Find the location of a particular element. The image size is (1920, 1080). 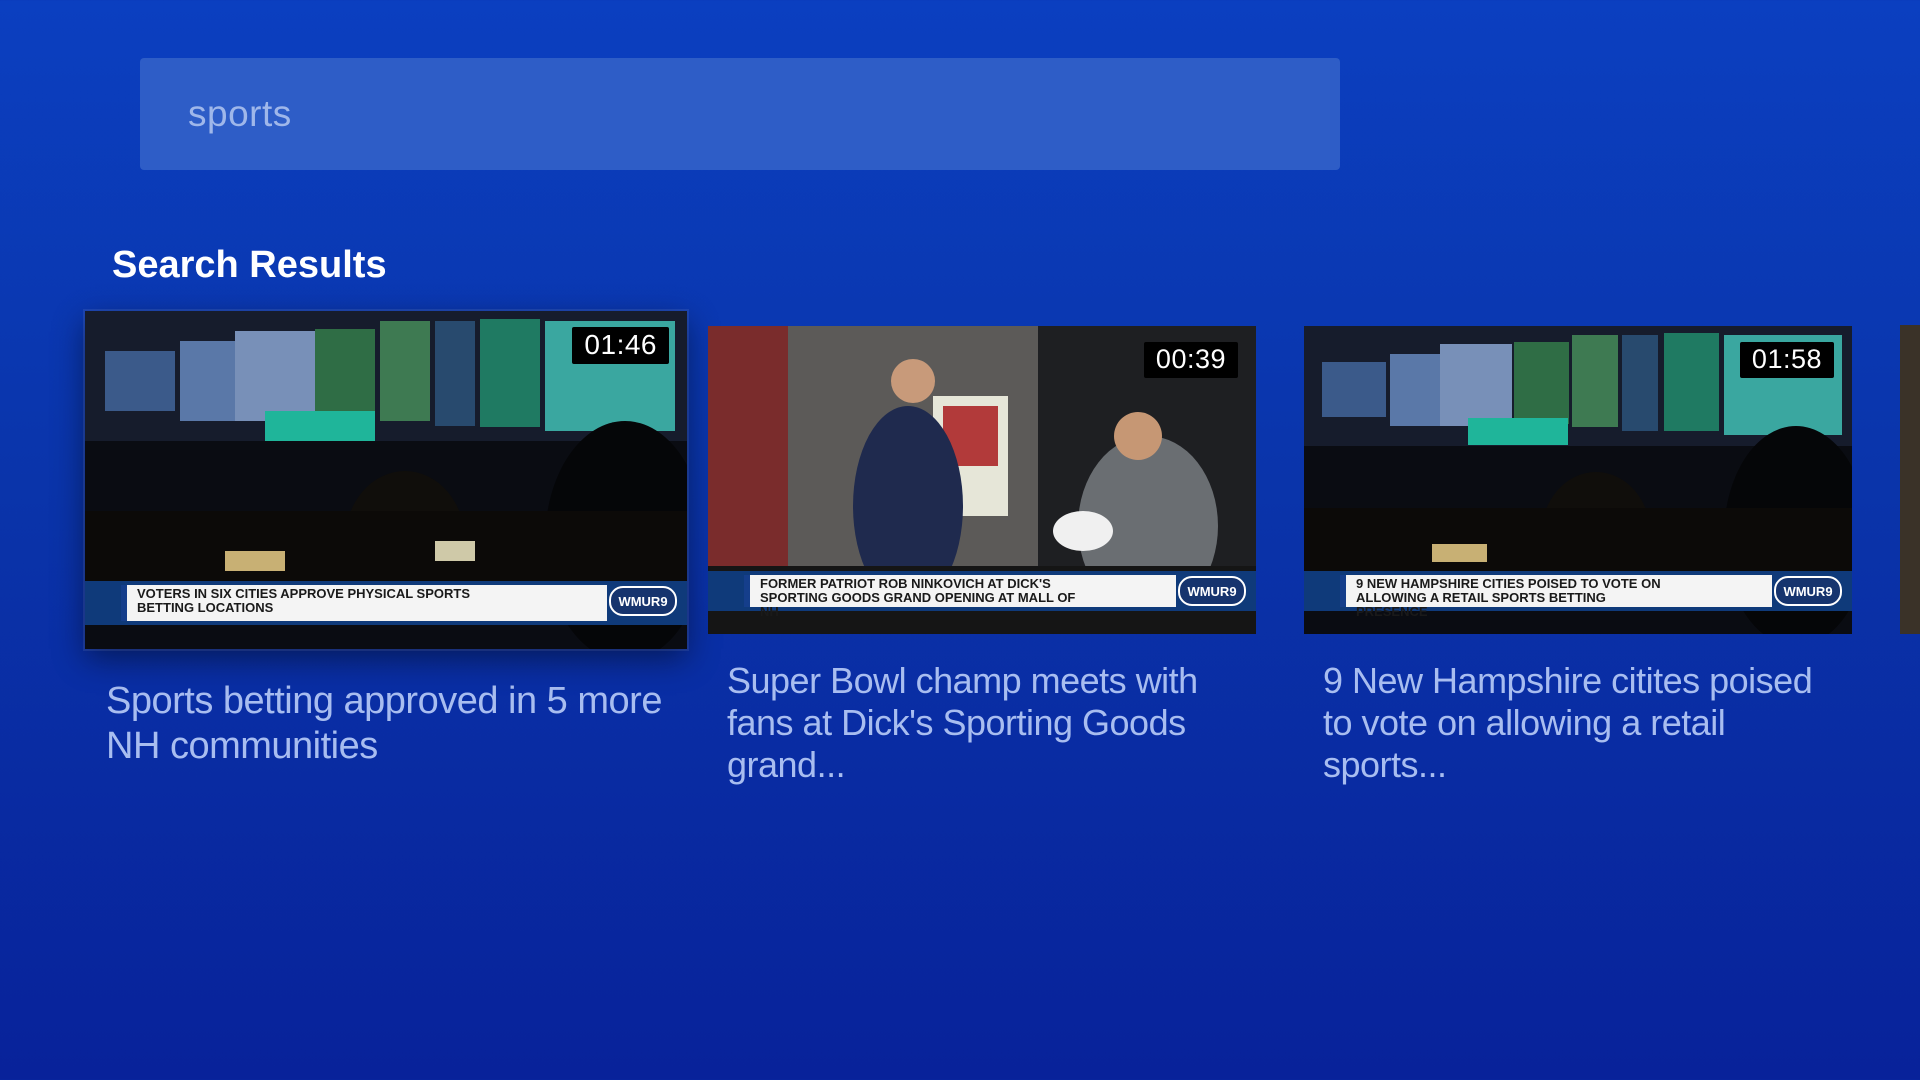

search-input: sports is located at coordinates (740, 114).